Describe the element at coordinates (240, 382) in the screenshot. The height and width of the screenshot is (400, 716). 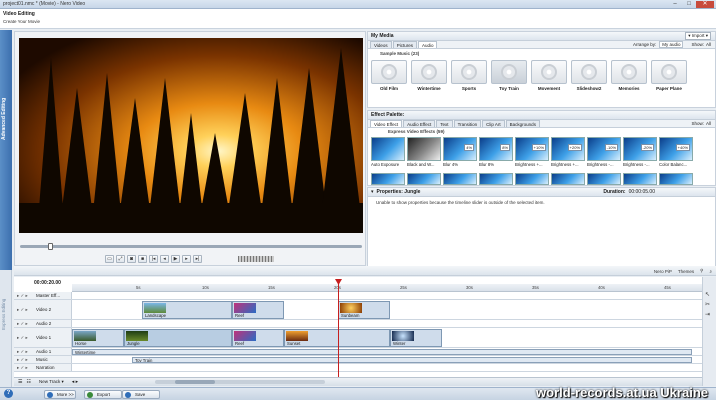
I see `timeline-scrollbar` at that location.